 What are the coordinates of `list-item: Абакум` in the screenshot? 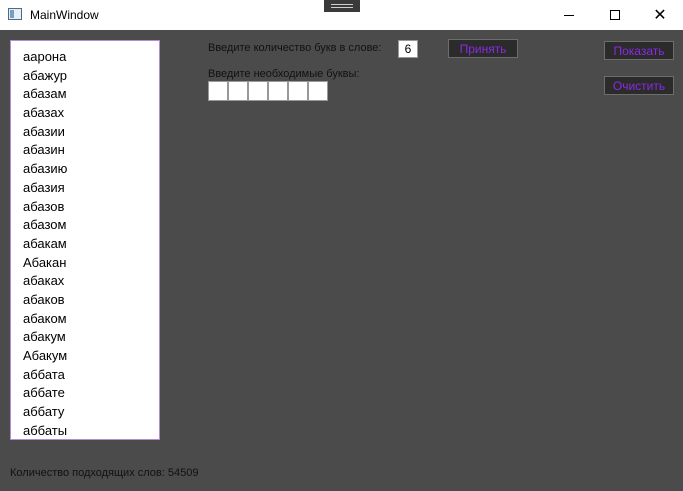 It's located at (85, 356).